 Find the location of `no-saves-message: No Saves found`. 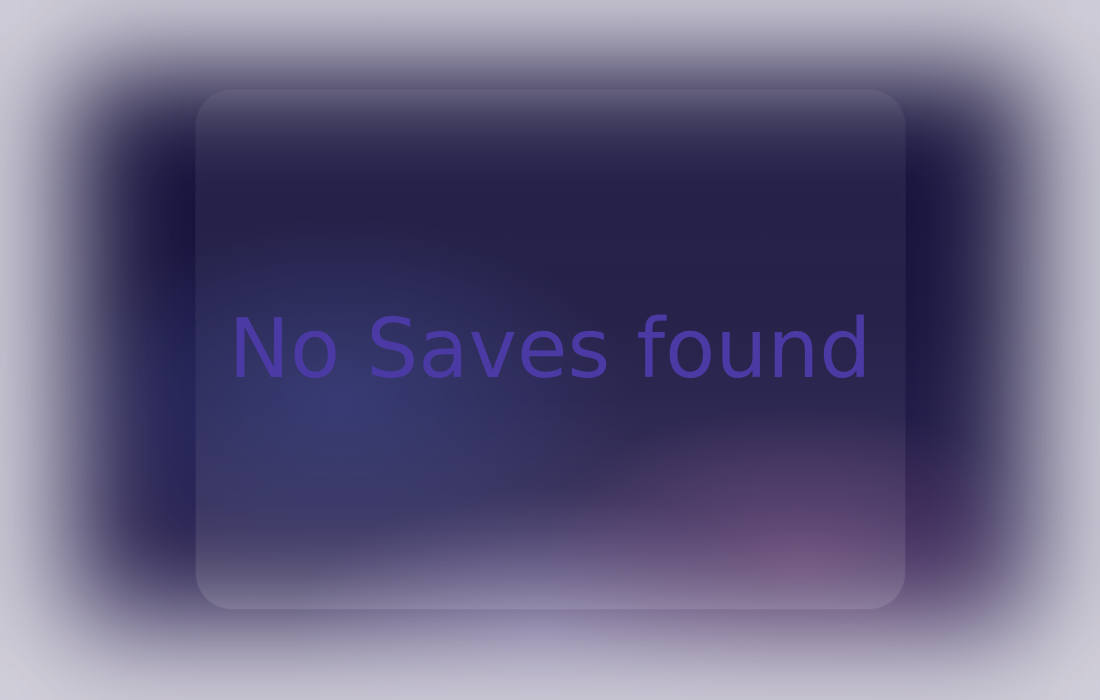

no-saves-message: No Saves found is located at coordinates (550, 349).